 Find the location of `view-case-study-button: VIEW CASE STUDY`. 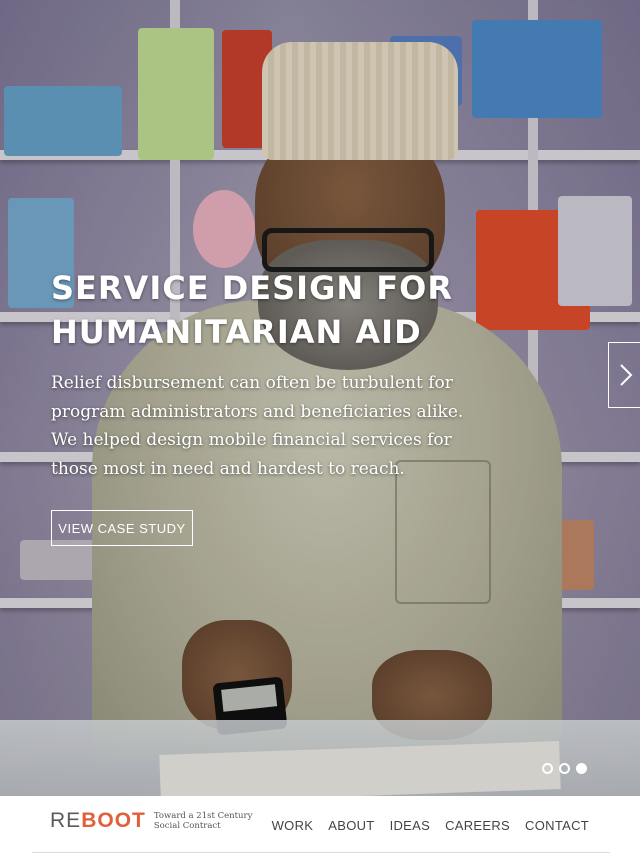

view-case-study-button: VIEW CASE STUDY is located at coordinates (122, 528).